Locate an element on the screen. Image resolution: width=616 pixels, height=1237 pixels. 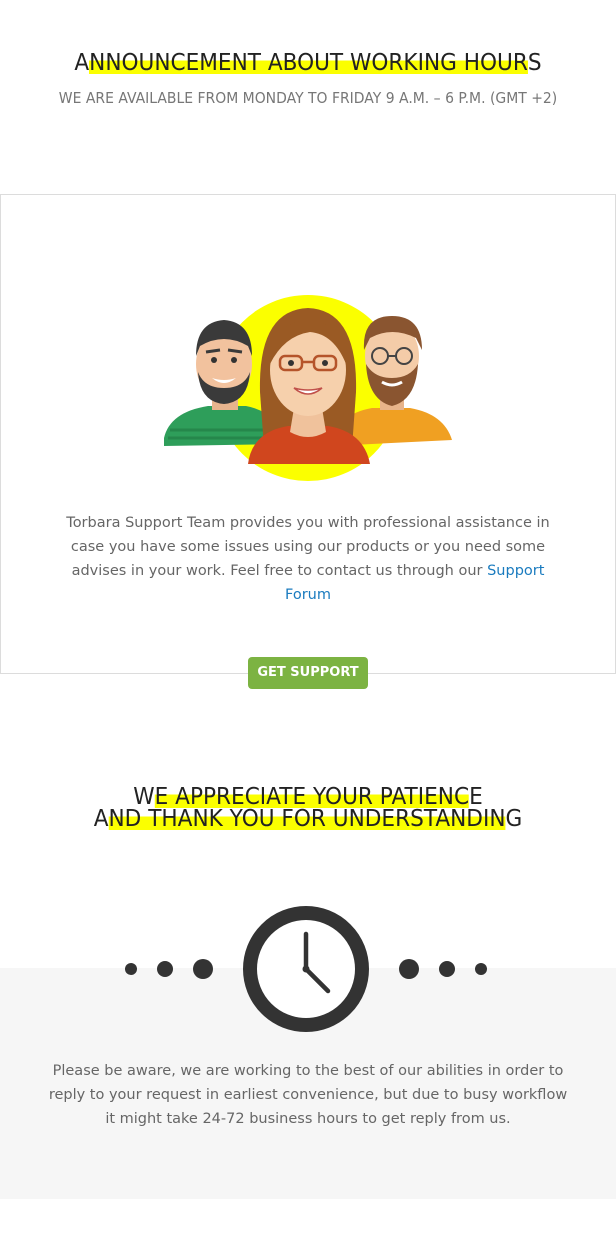
dot-right-large is located at coordinates (409, 969).